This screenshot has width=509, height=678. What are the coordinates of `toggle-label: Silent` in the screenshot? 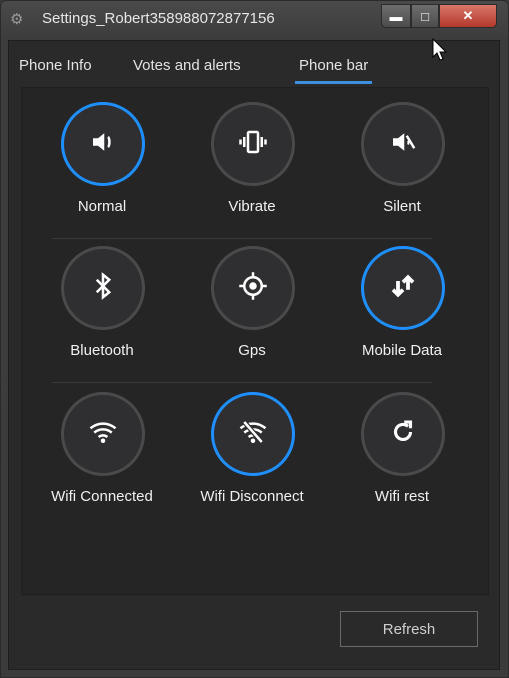 It's located at (402, 206).